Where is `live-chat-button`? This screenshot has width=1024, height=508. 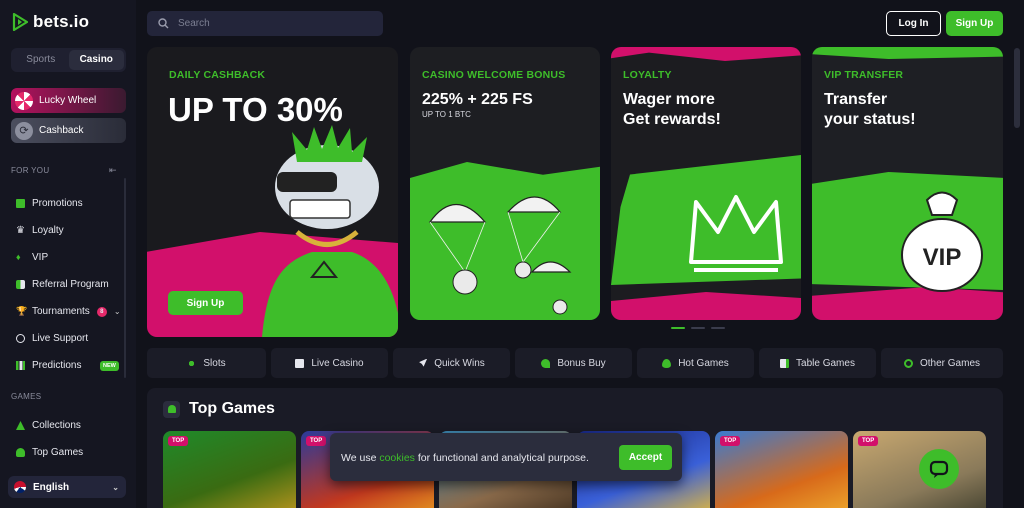
live-chat-button is located at coordinates (939, 469).